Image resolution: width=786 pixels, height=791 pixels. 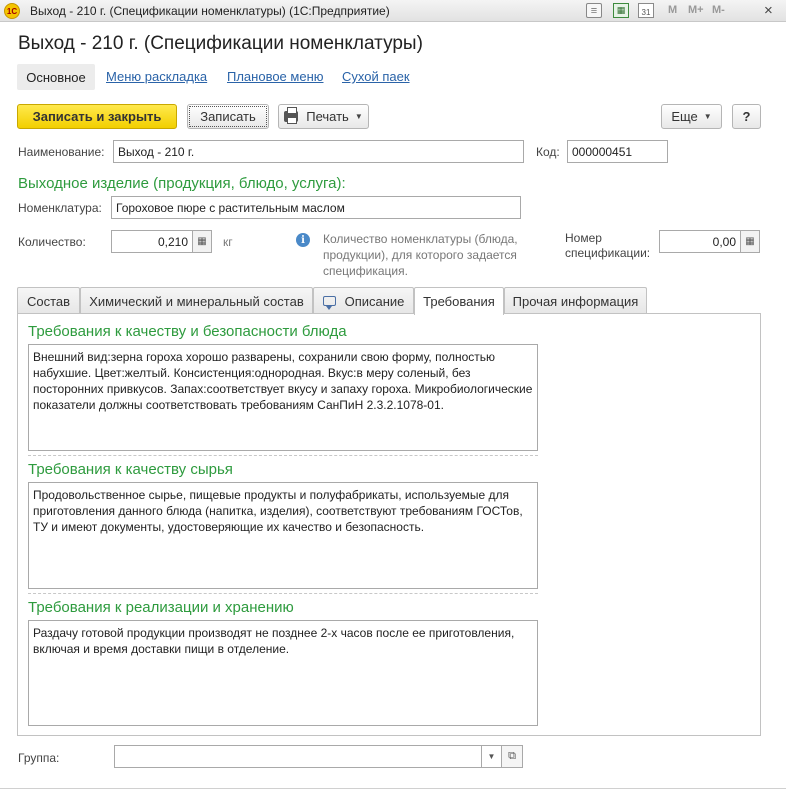 I want to click on tab-other-info: Прочая информация, so click(x=575, y=300).